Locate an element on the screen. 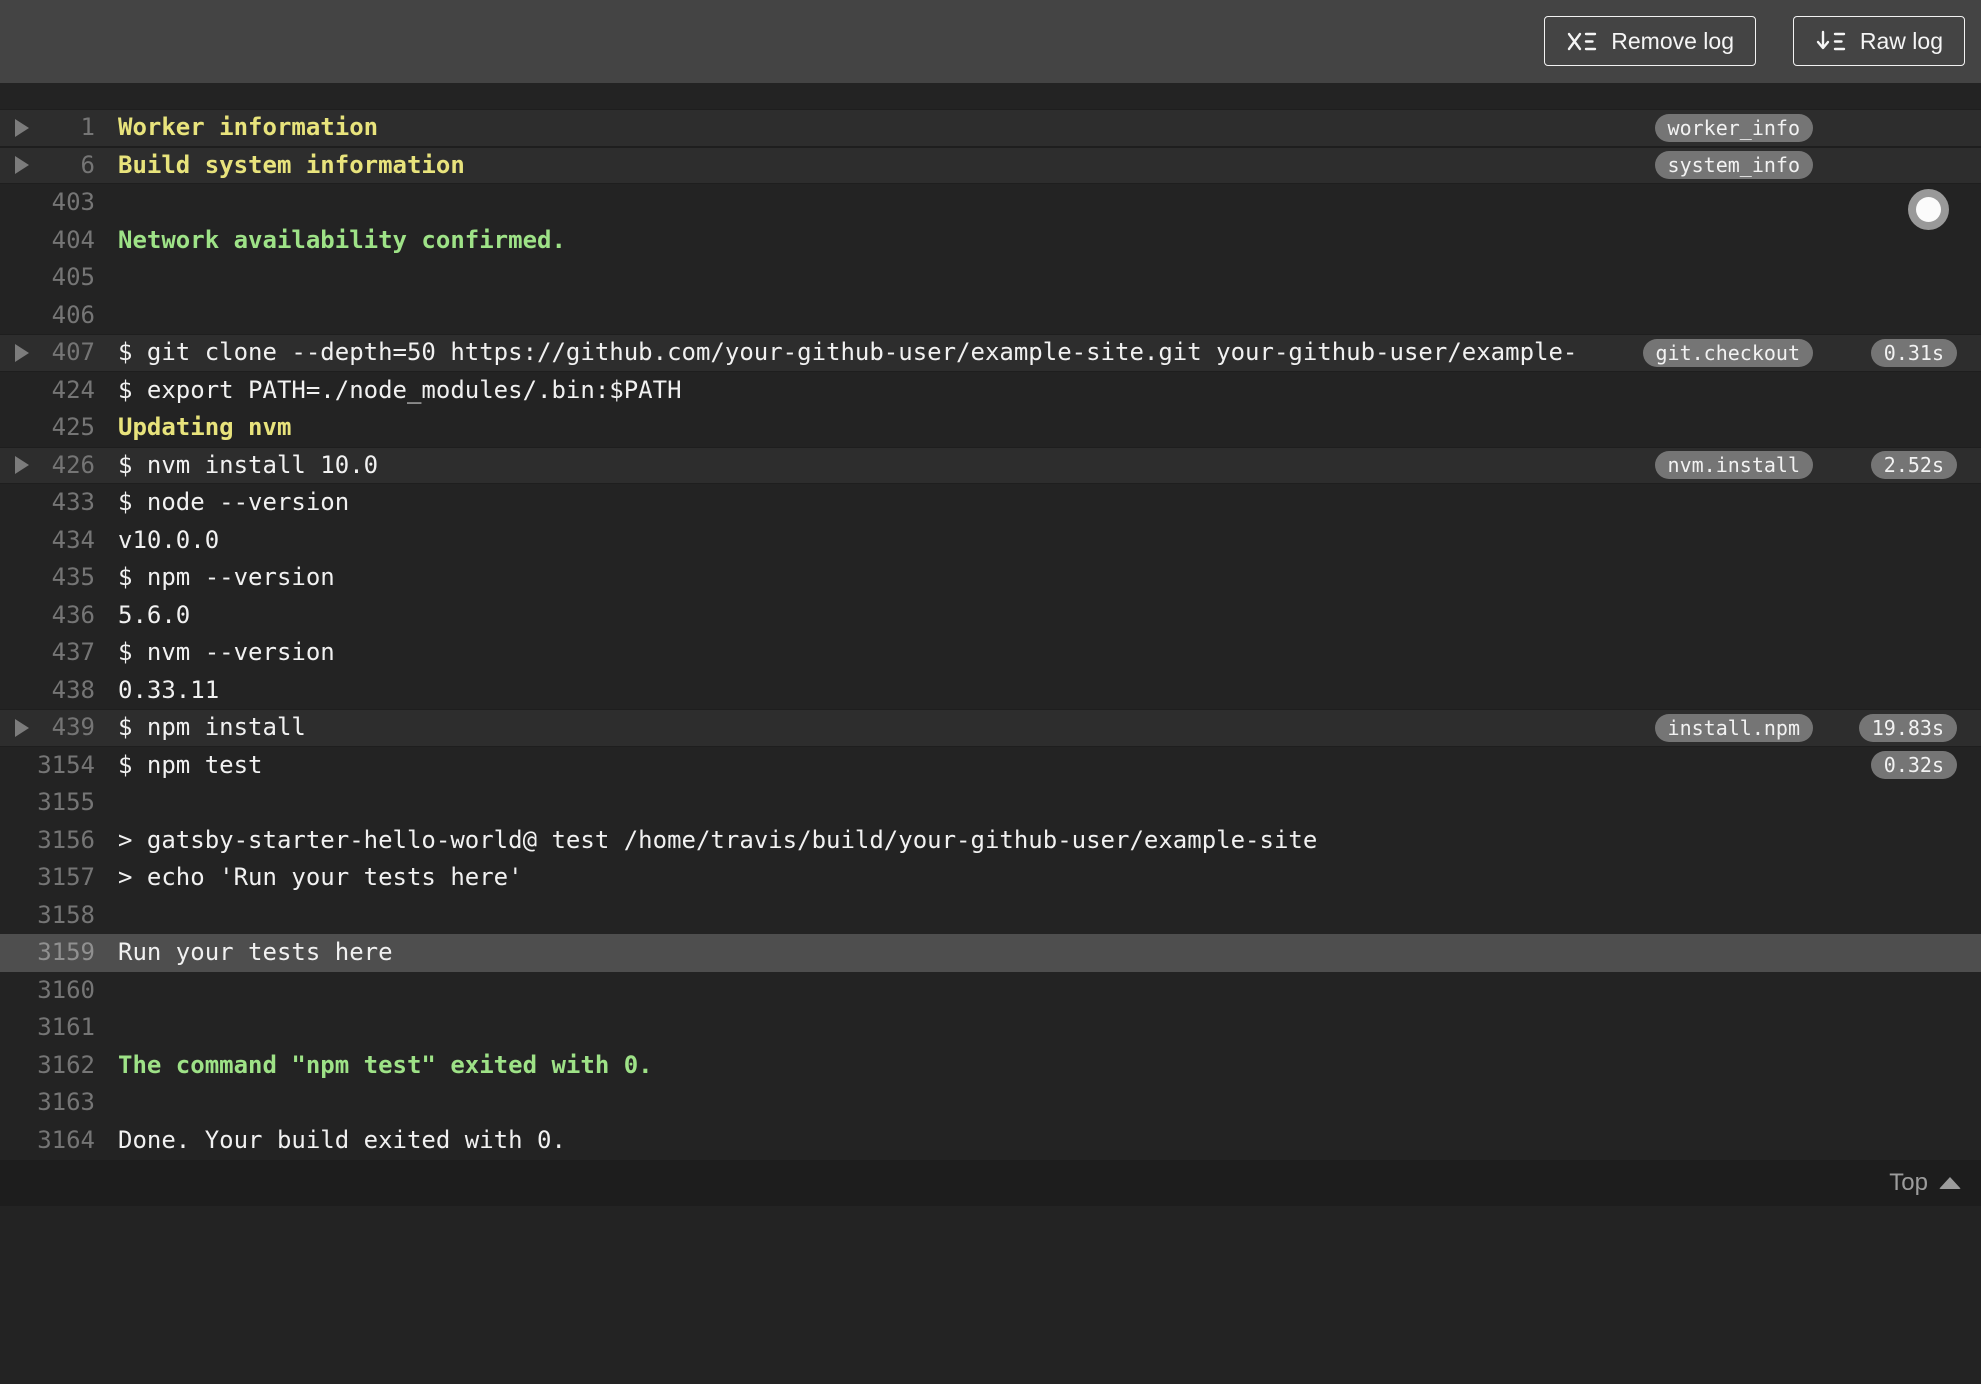 Image resolution: width=1981 pixels, height=1384 pixels. line-text: $ export PATH=./node_modules/.bin:$PATH is located at coordinates (400, 389).